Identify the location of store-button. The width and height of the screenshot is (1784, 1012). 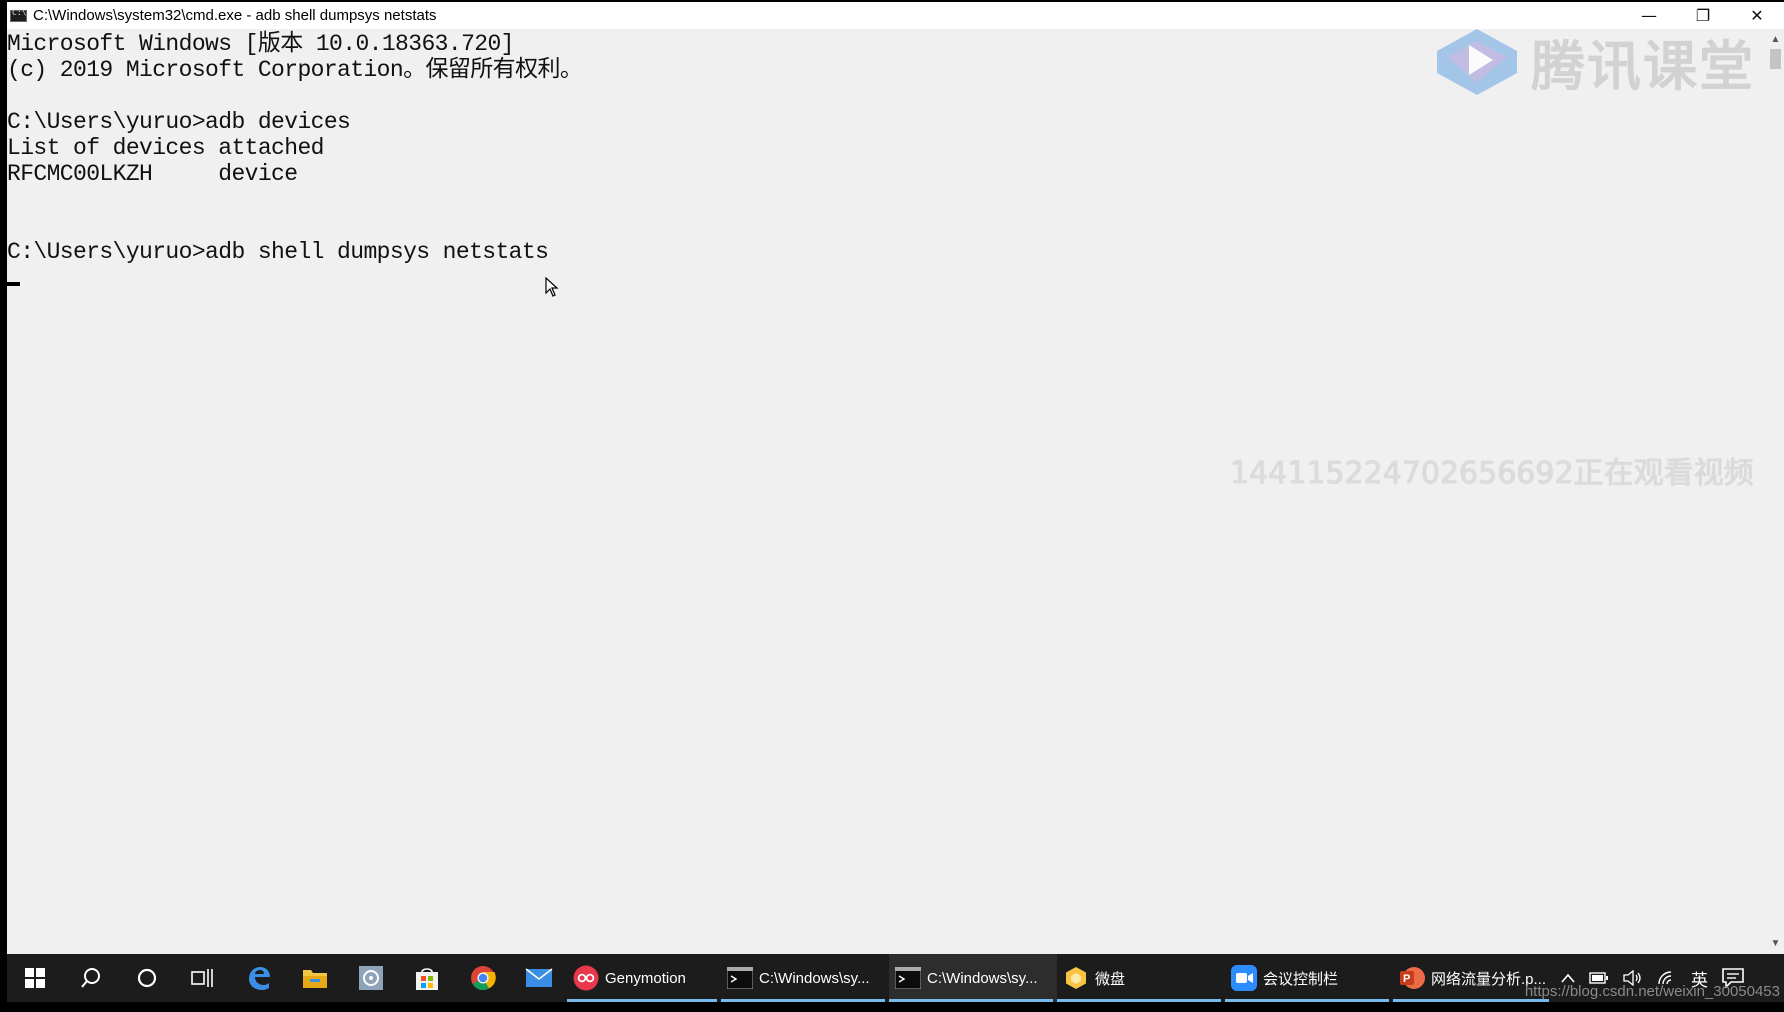
(427, 978).